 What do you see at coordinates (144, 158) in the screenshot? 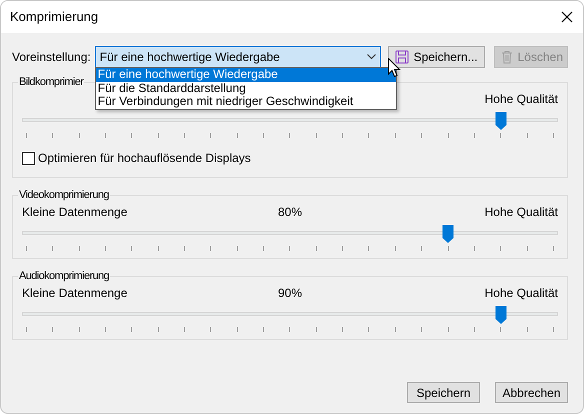
I see `checkbox-label: Optimieren für hochauflösende Displays` at bounding box center [144, 158].